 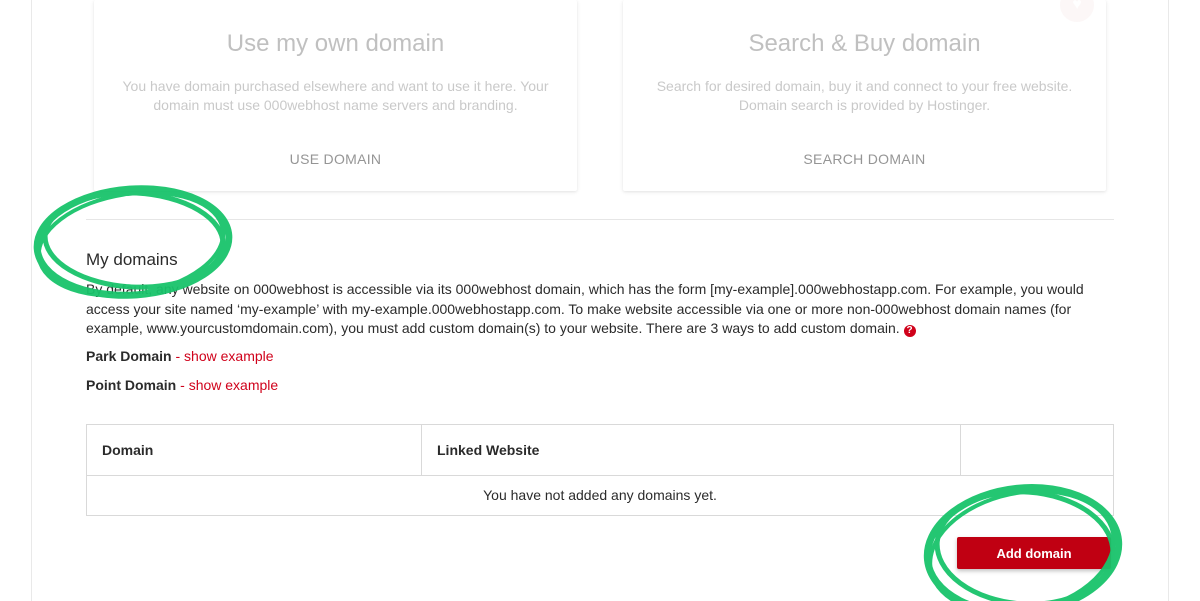 What do you see at coordinates (864, 159) in the screenshot?
I see `search-domain-button: SEARCH DOMAIN` at bounding box center [864, 159].